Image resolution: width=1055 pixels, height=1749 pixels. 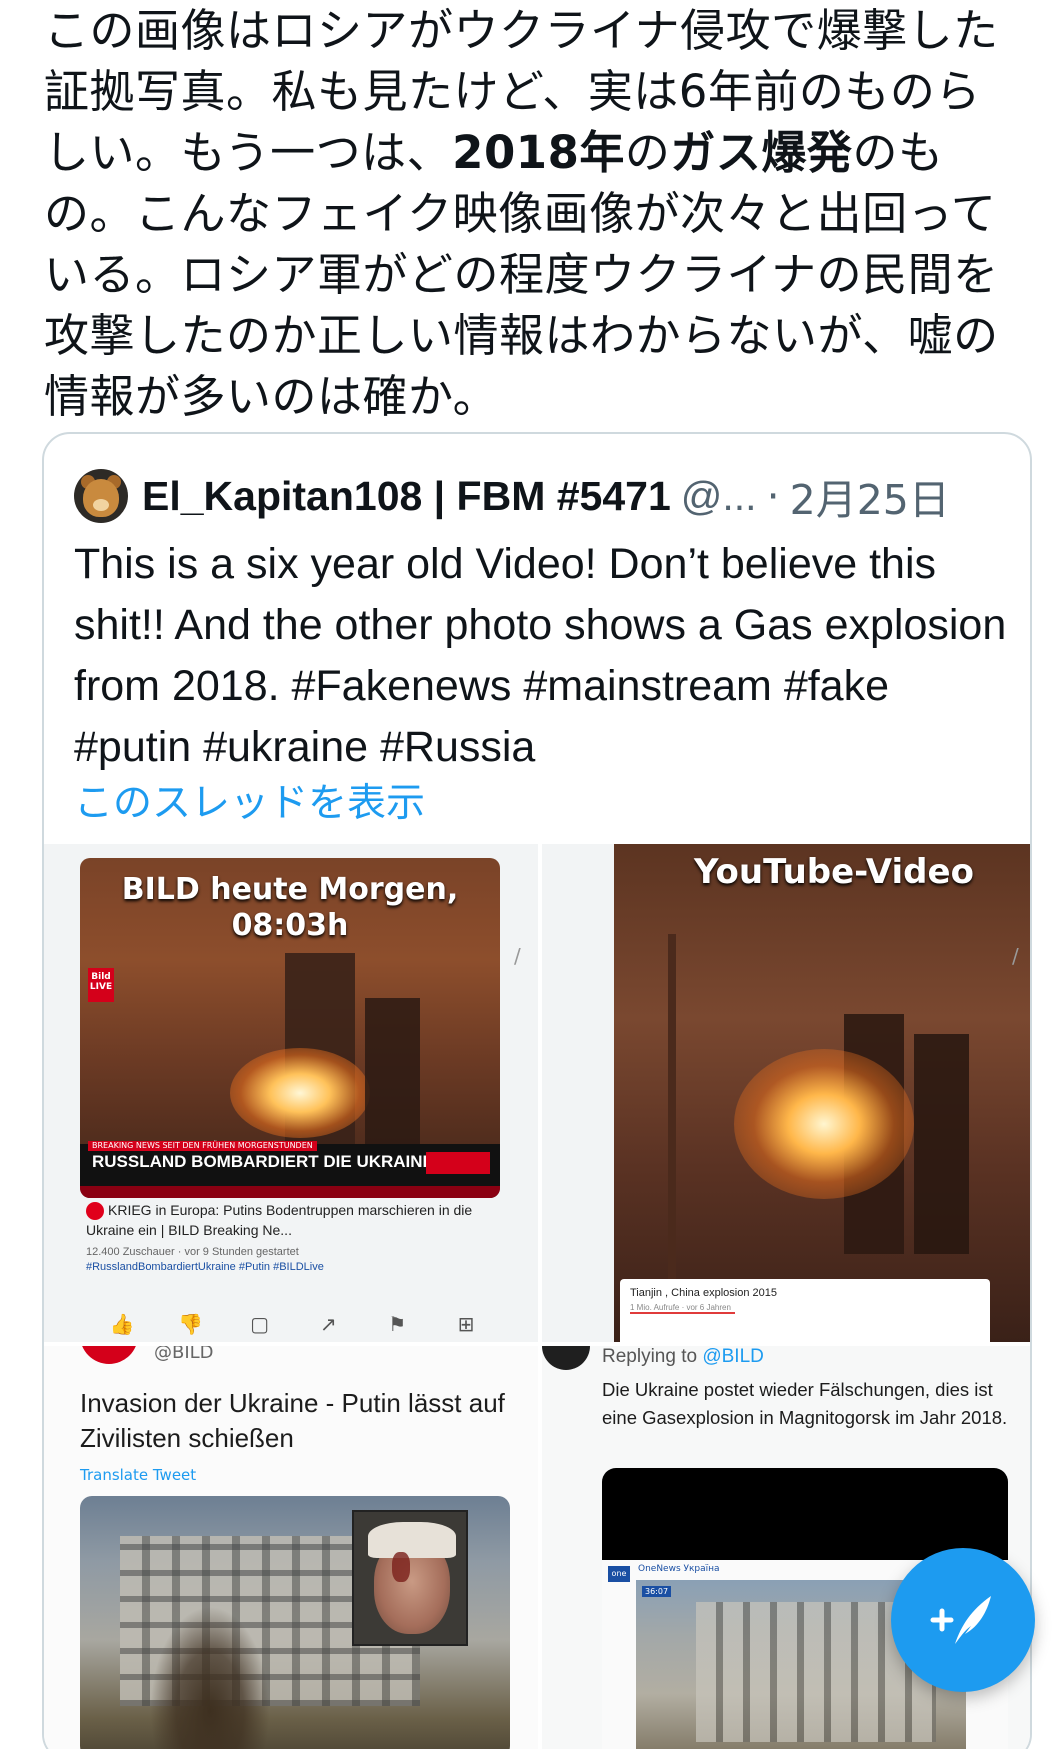 I want to click on compose-tweet-icon, so click(x=960, y=1620).